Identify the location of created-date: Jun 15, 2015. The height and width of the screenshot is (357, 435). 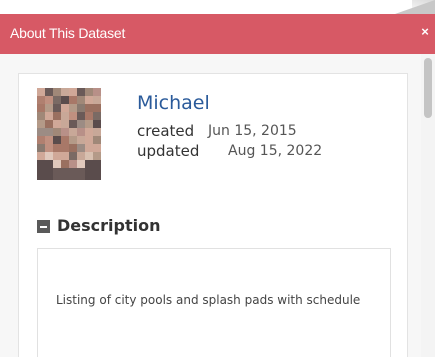
(252, 131).